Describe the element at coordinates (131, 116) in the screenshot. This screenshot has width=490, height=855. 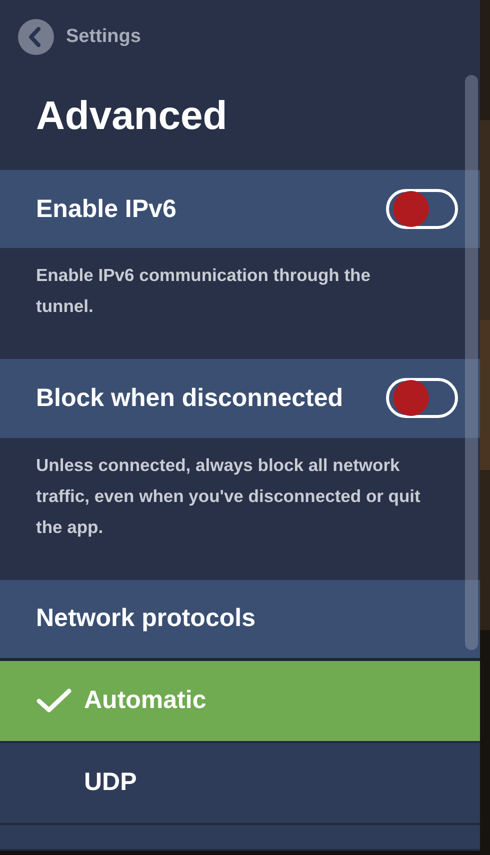
I see `page-title: Advanced` at that location.